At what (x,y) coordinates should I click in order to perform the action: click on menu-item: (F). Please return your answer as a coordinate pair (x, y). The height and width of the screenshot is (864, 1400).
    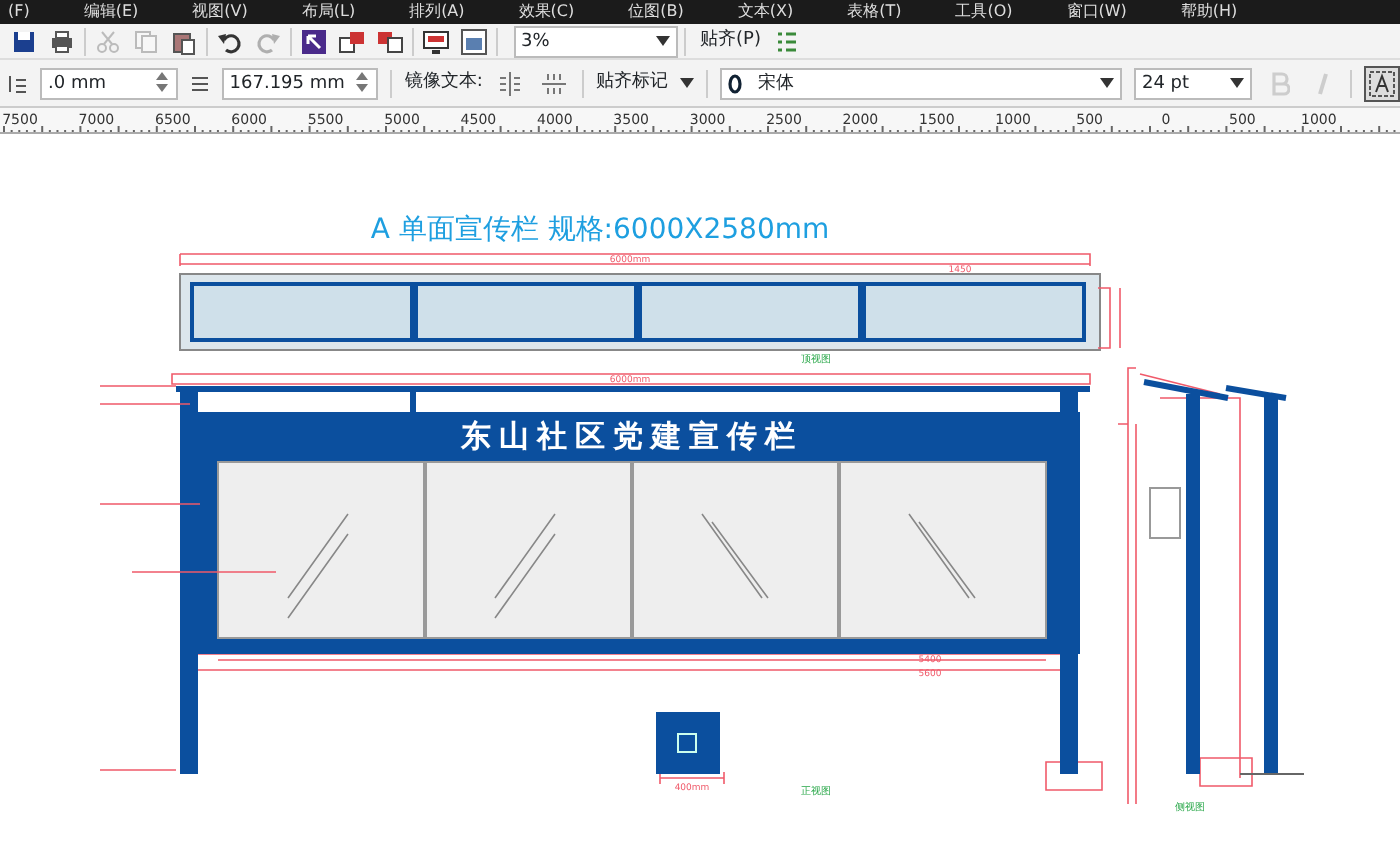
    Looking at the image, I should click on (19, 12).